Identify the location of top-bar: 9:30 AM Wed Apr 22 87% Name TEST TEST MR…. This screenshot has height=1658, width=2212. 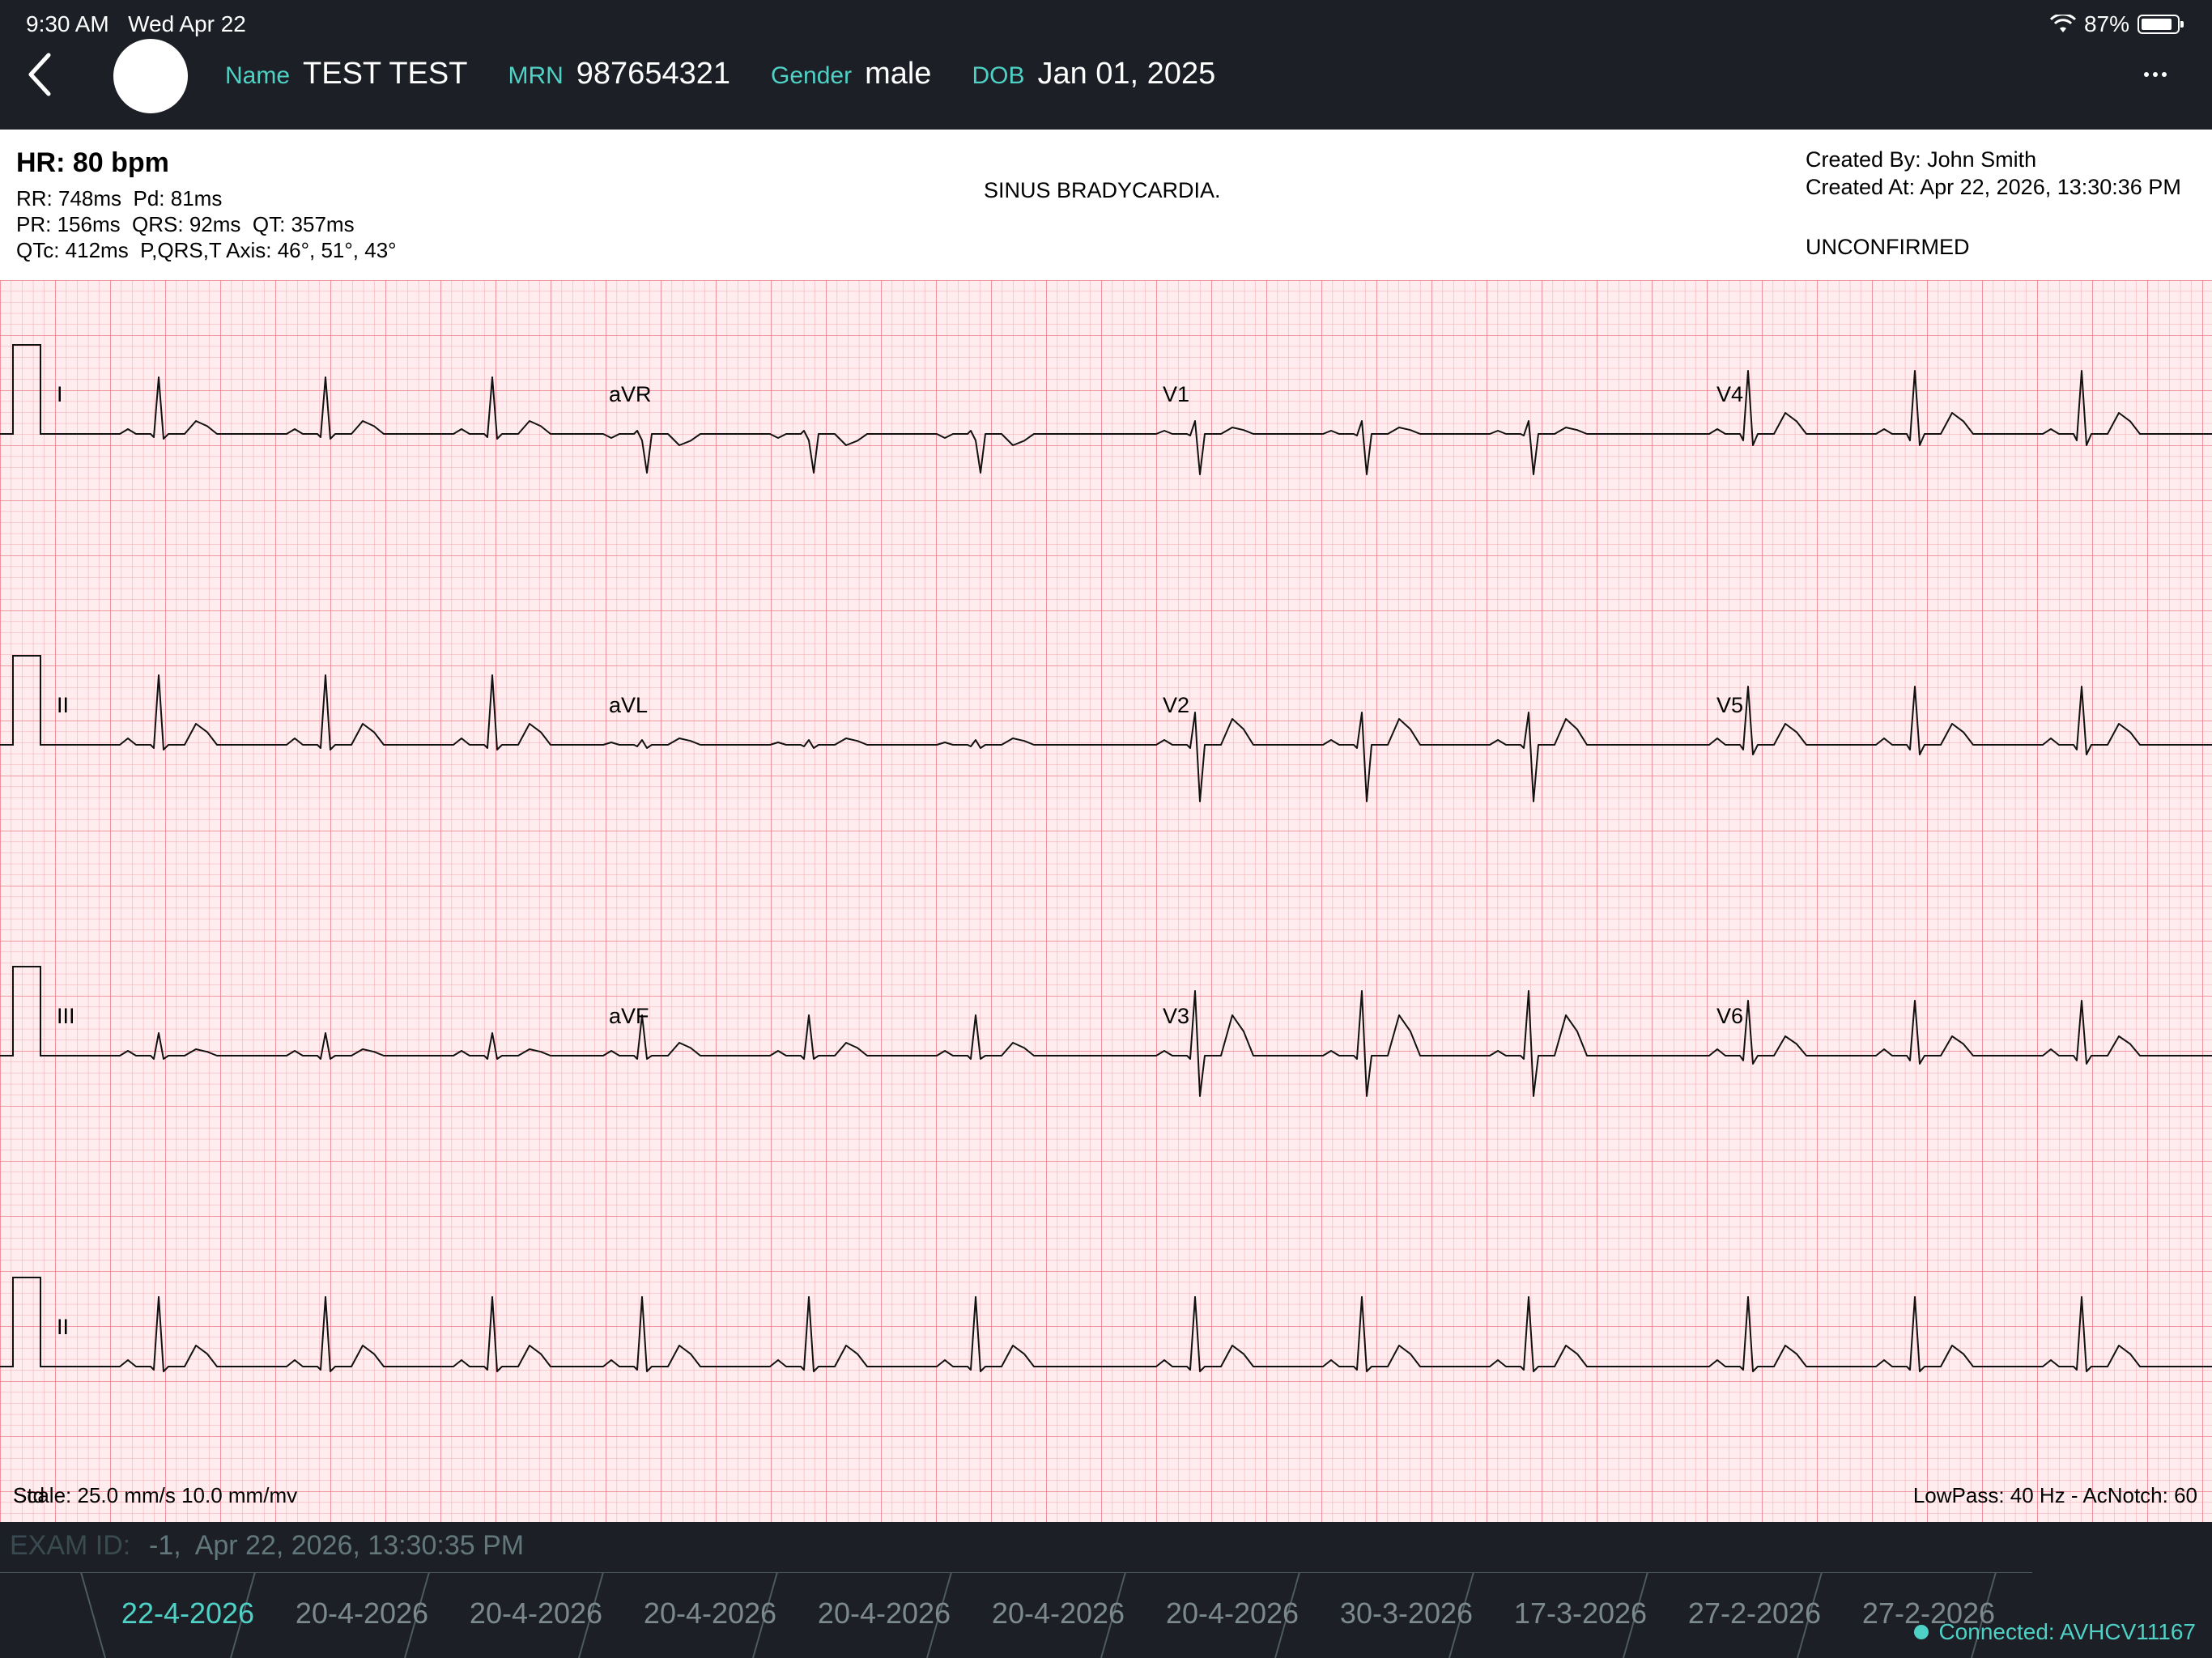
(1106, 65).